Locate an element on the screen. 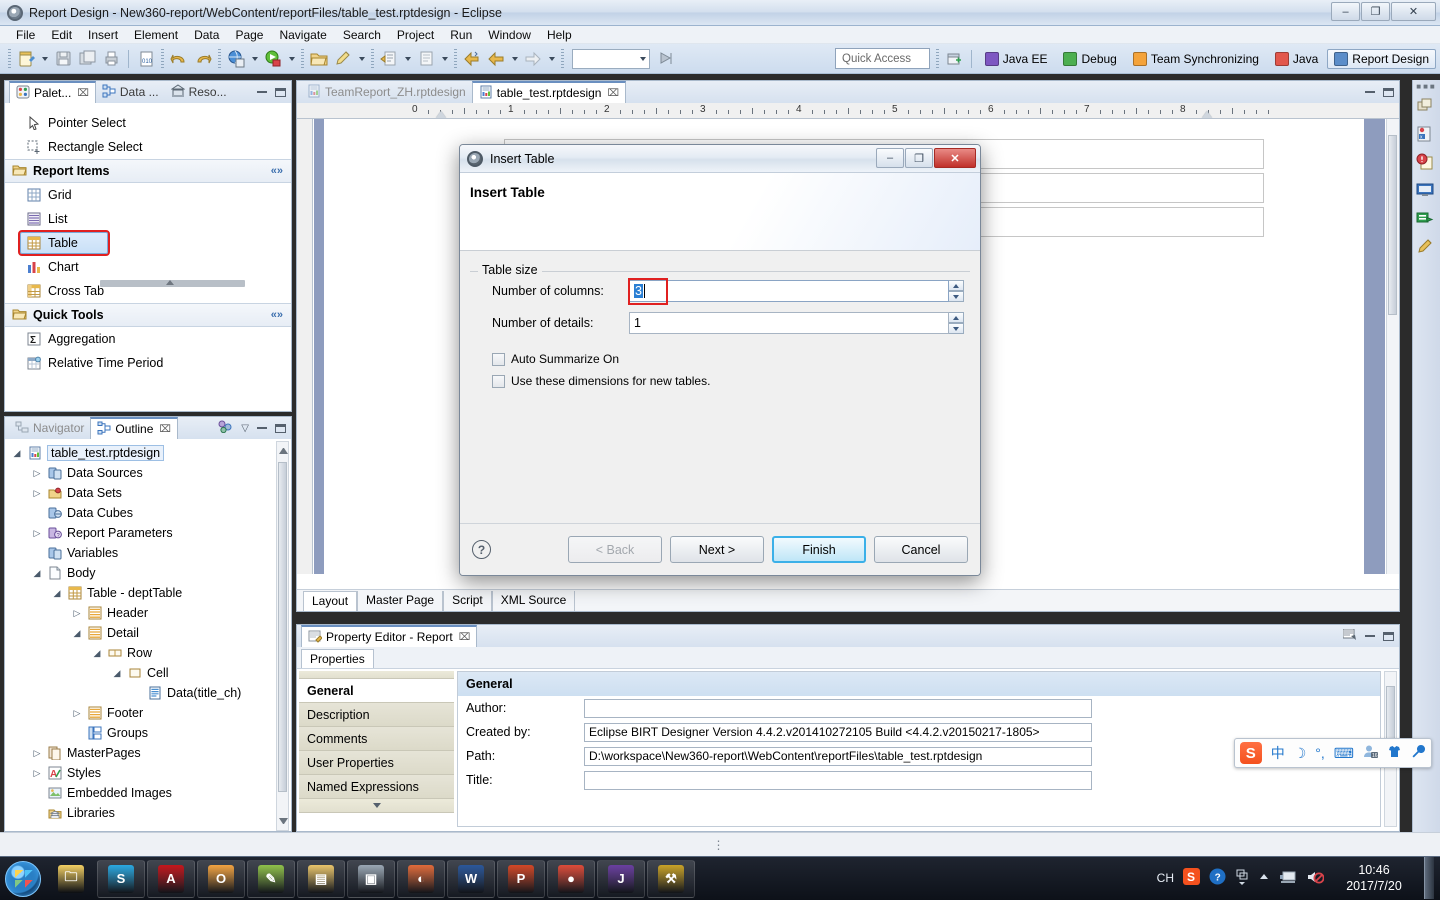  tab-navigator: Navigator is located at coordinates (49, 428).